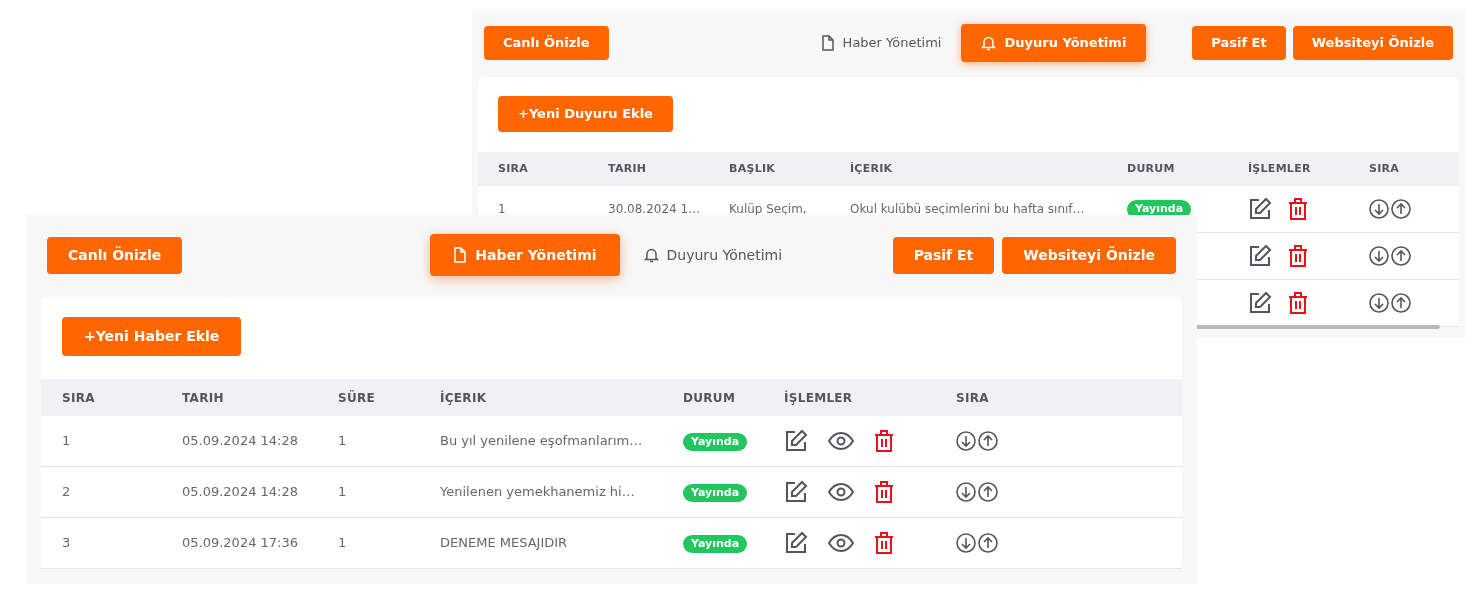  I want to click on table-cell-text: Kulüp Seçim,, so click(768, 209).